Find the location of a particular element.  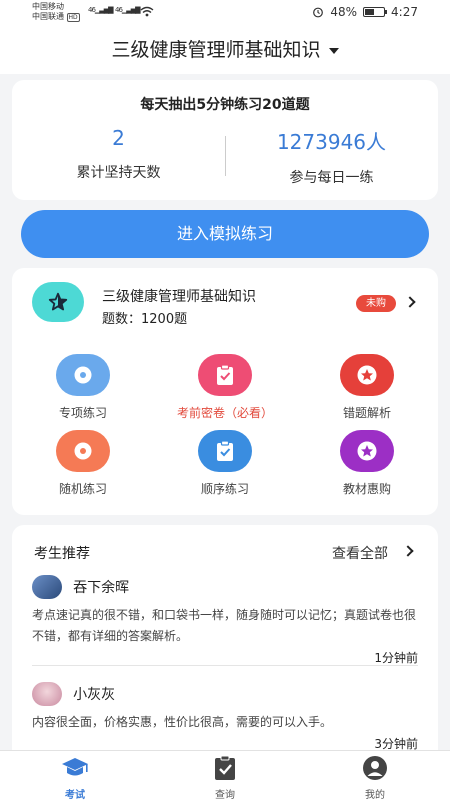

battery-icon is located at coordinates (375, 12).